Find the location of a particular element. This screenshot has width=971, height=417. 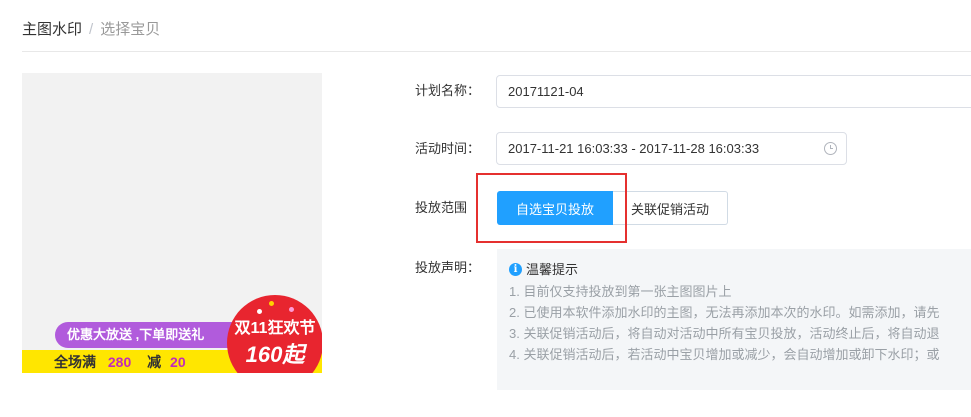

double-eleven-badge: 双11狂欢节 160起 is located at coordinates (274, 334).